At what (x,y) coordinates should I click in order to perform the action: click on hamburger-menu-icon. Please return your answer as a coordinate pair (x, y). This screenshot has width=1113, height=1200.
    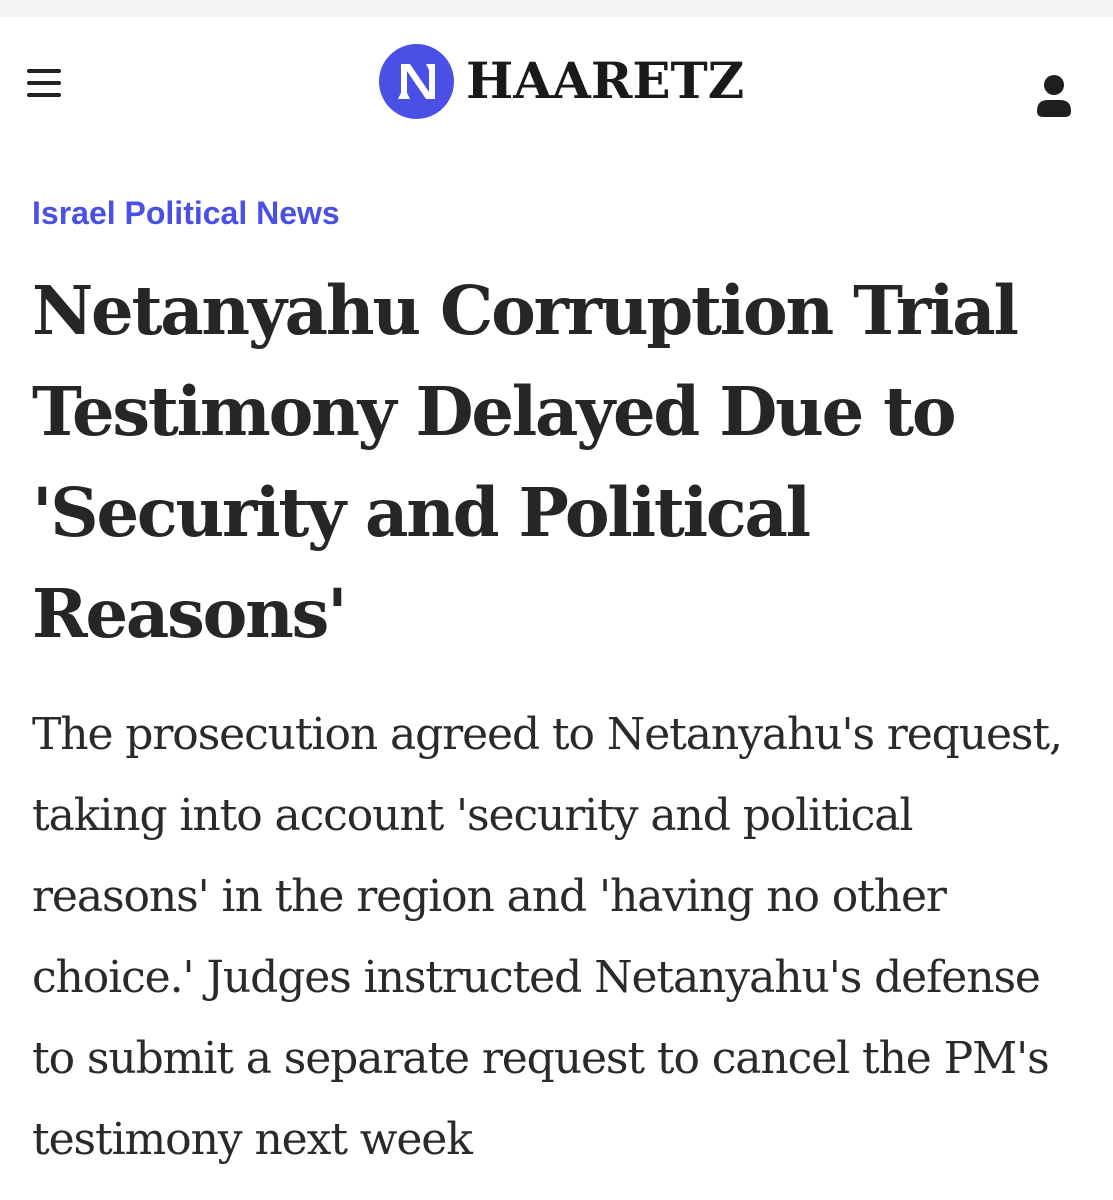
    Looking at the image, I should click on (44, 71).